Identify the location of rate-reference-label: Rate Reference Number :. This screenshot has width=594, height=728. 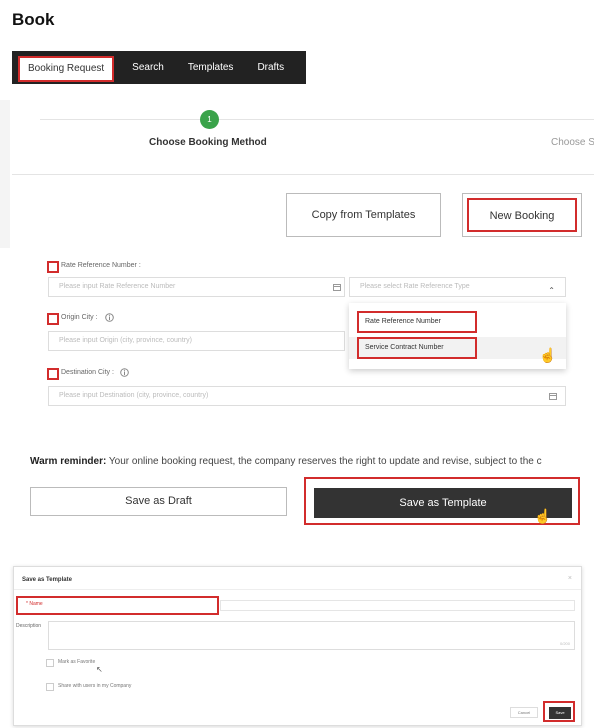
(101, 265).